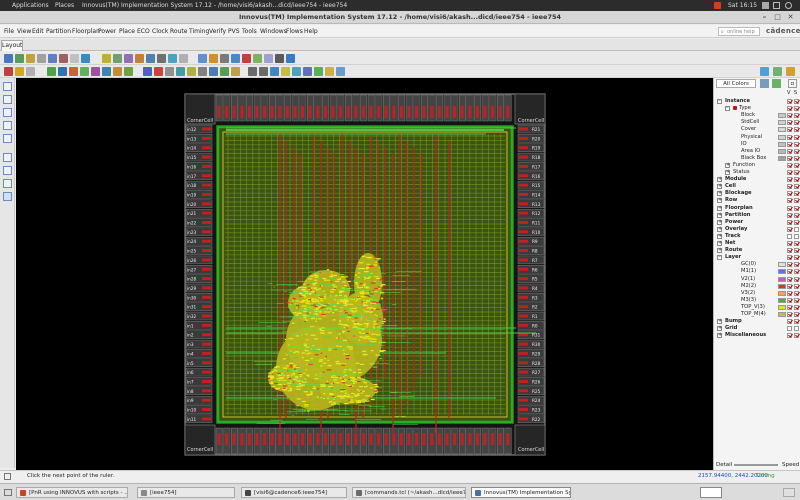  I want to click on close-icon: ✕, so click(790, 17).